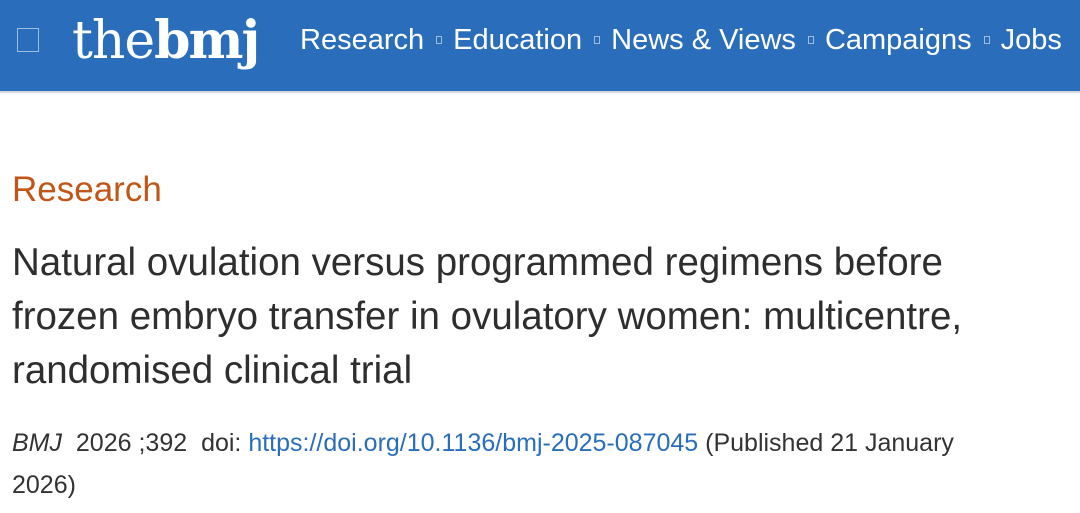 The image size is (1080, 513). I want to click on menu-icon, so click(28, 40).